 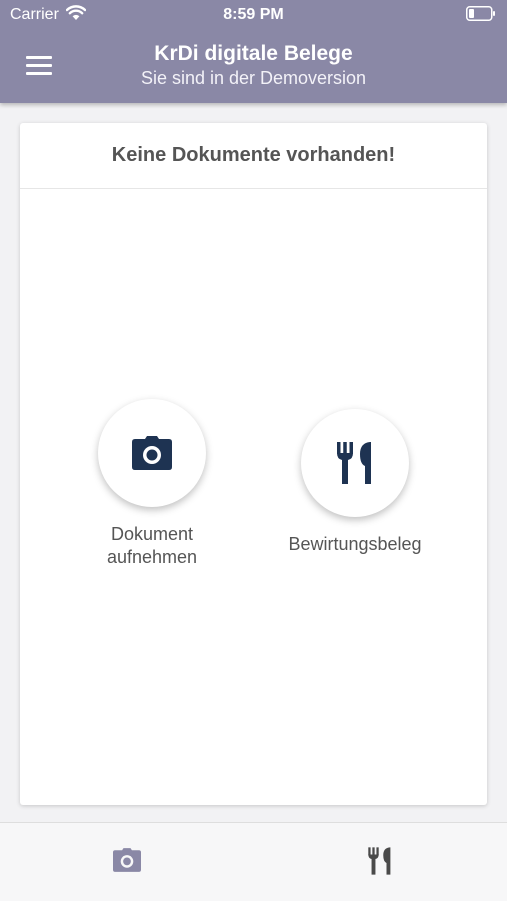 I want to click on status-bar: Carrier 8:59 PM, so click(x=253, y=15).